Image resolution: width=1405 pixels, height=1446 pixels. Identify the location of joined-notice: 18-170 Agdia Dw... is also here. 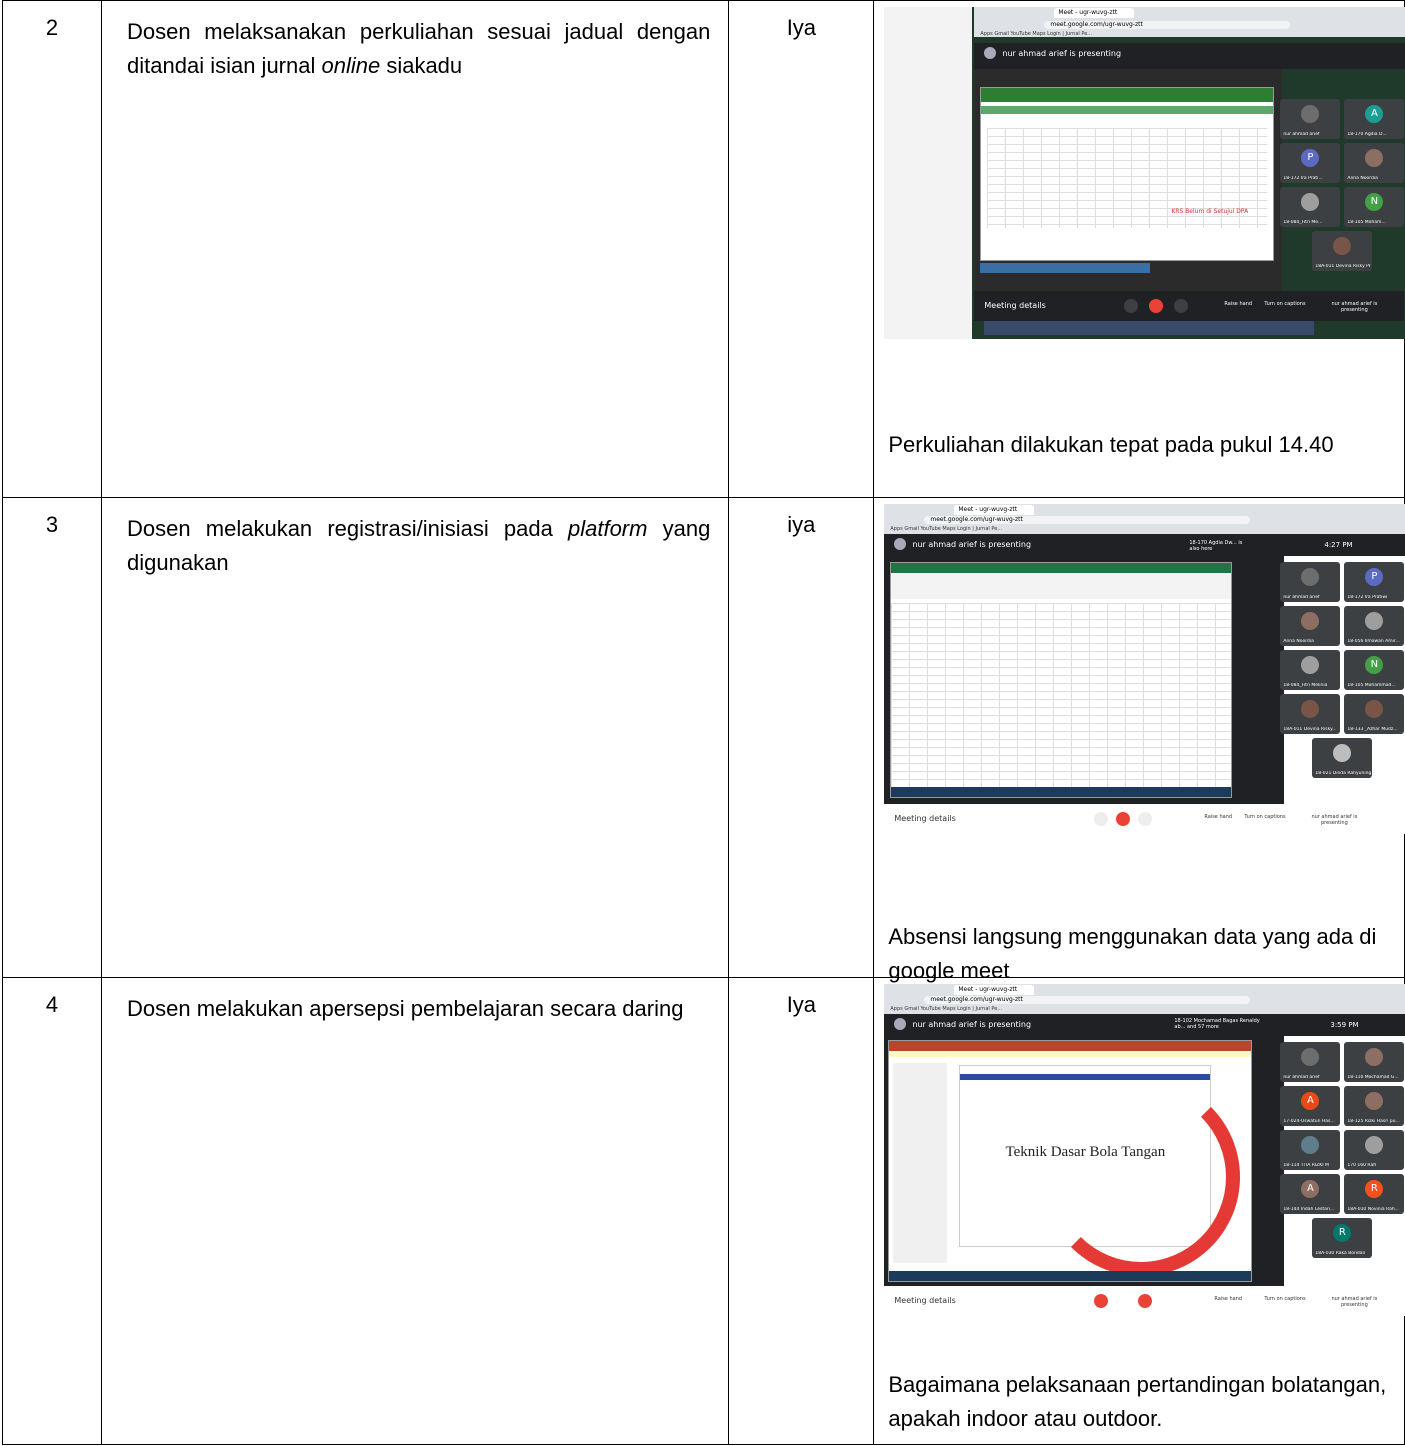
(1216, 546).